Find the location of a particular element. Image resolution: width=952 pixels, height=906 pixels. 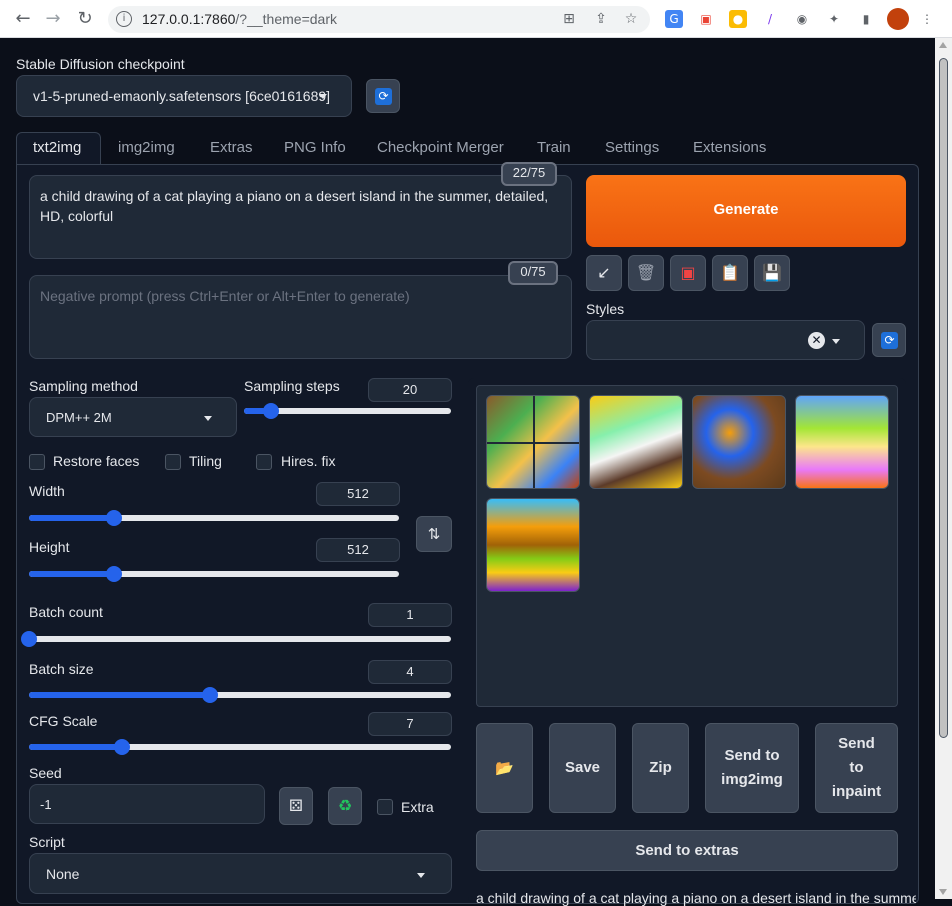

puzzle-extensions-icon: ✦ is located at coordinates (834, 19).